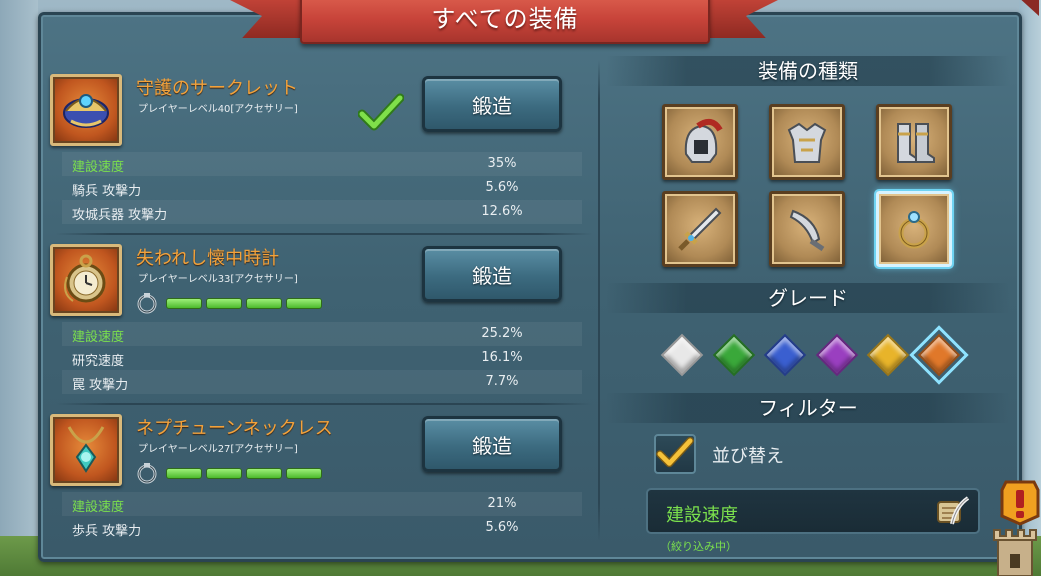 Image resolution: width=1041 pixels, height=576 pixels. Describe the element at coordinates (98, 361) in the screenshot. I see `stat-label: 研究速度` at that location.